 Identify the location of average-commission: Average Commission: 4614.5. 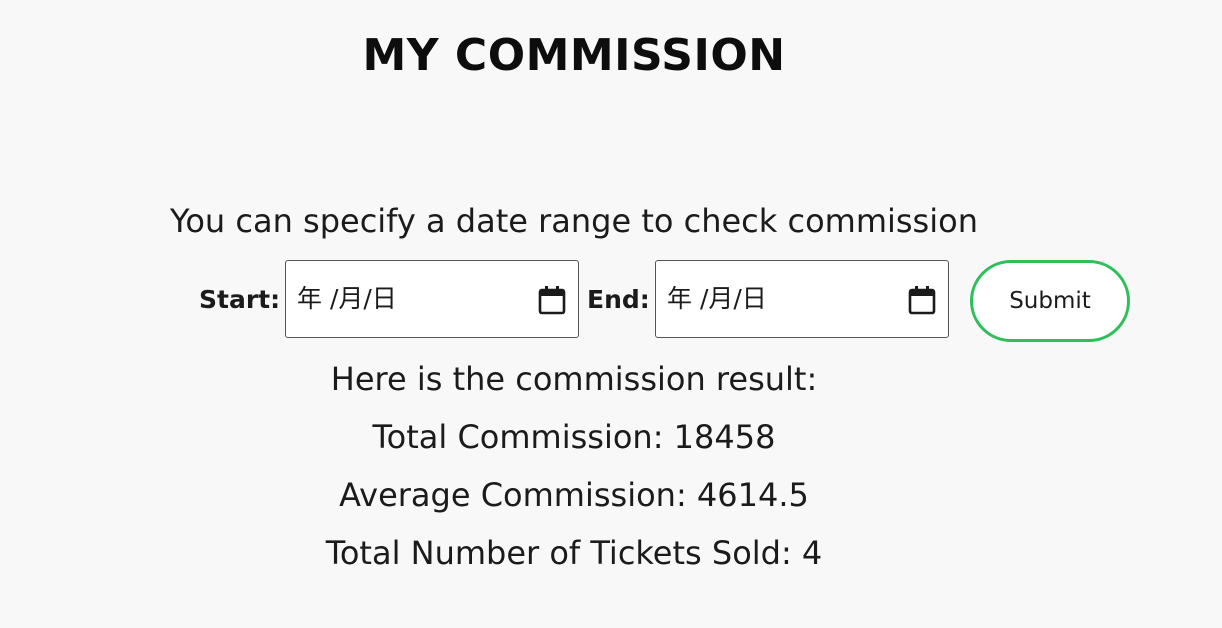
(574, 495).